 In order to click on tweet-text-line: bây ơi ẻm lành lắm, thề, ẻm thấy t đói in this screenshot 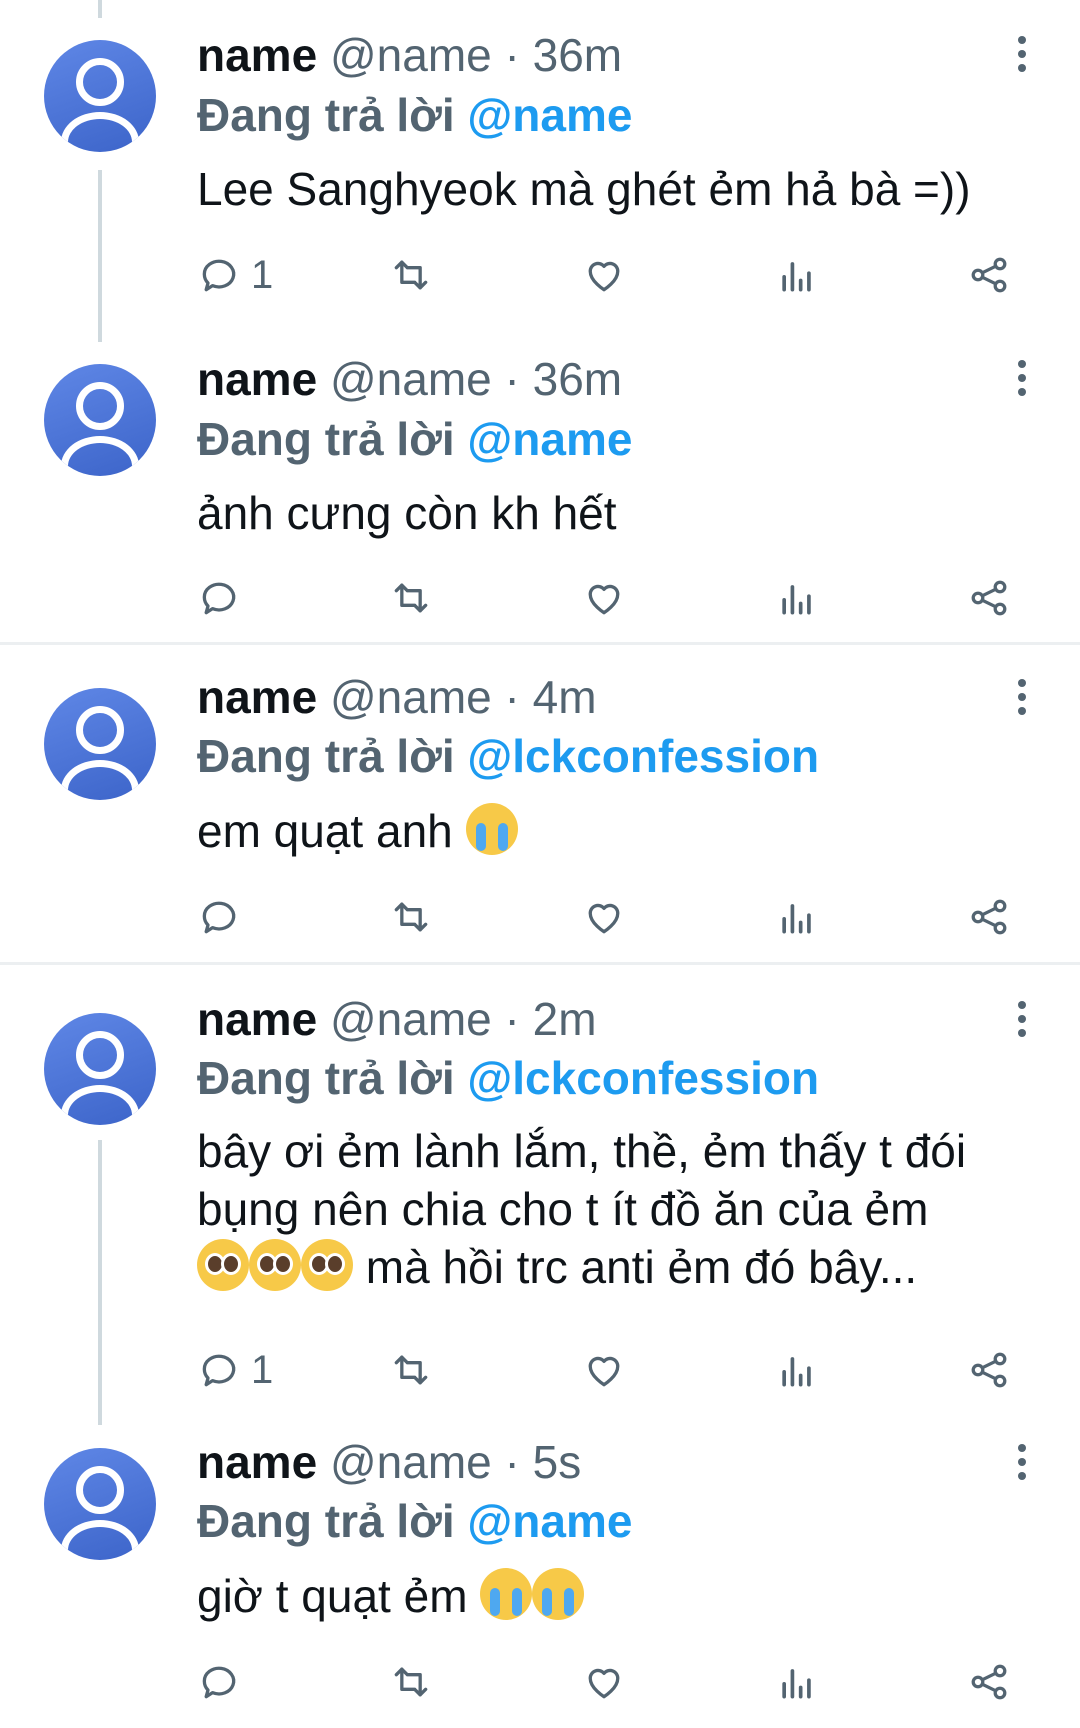, I will do `click(582, 1151)`.